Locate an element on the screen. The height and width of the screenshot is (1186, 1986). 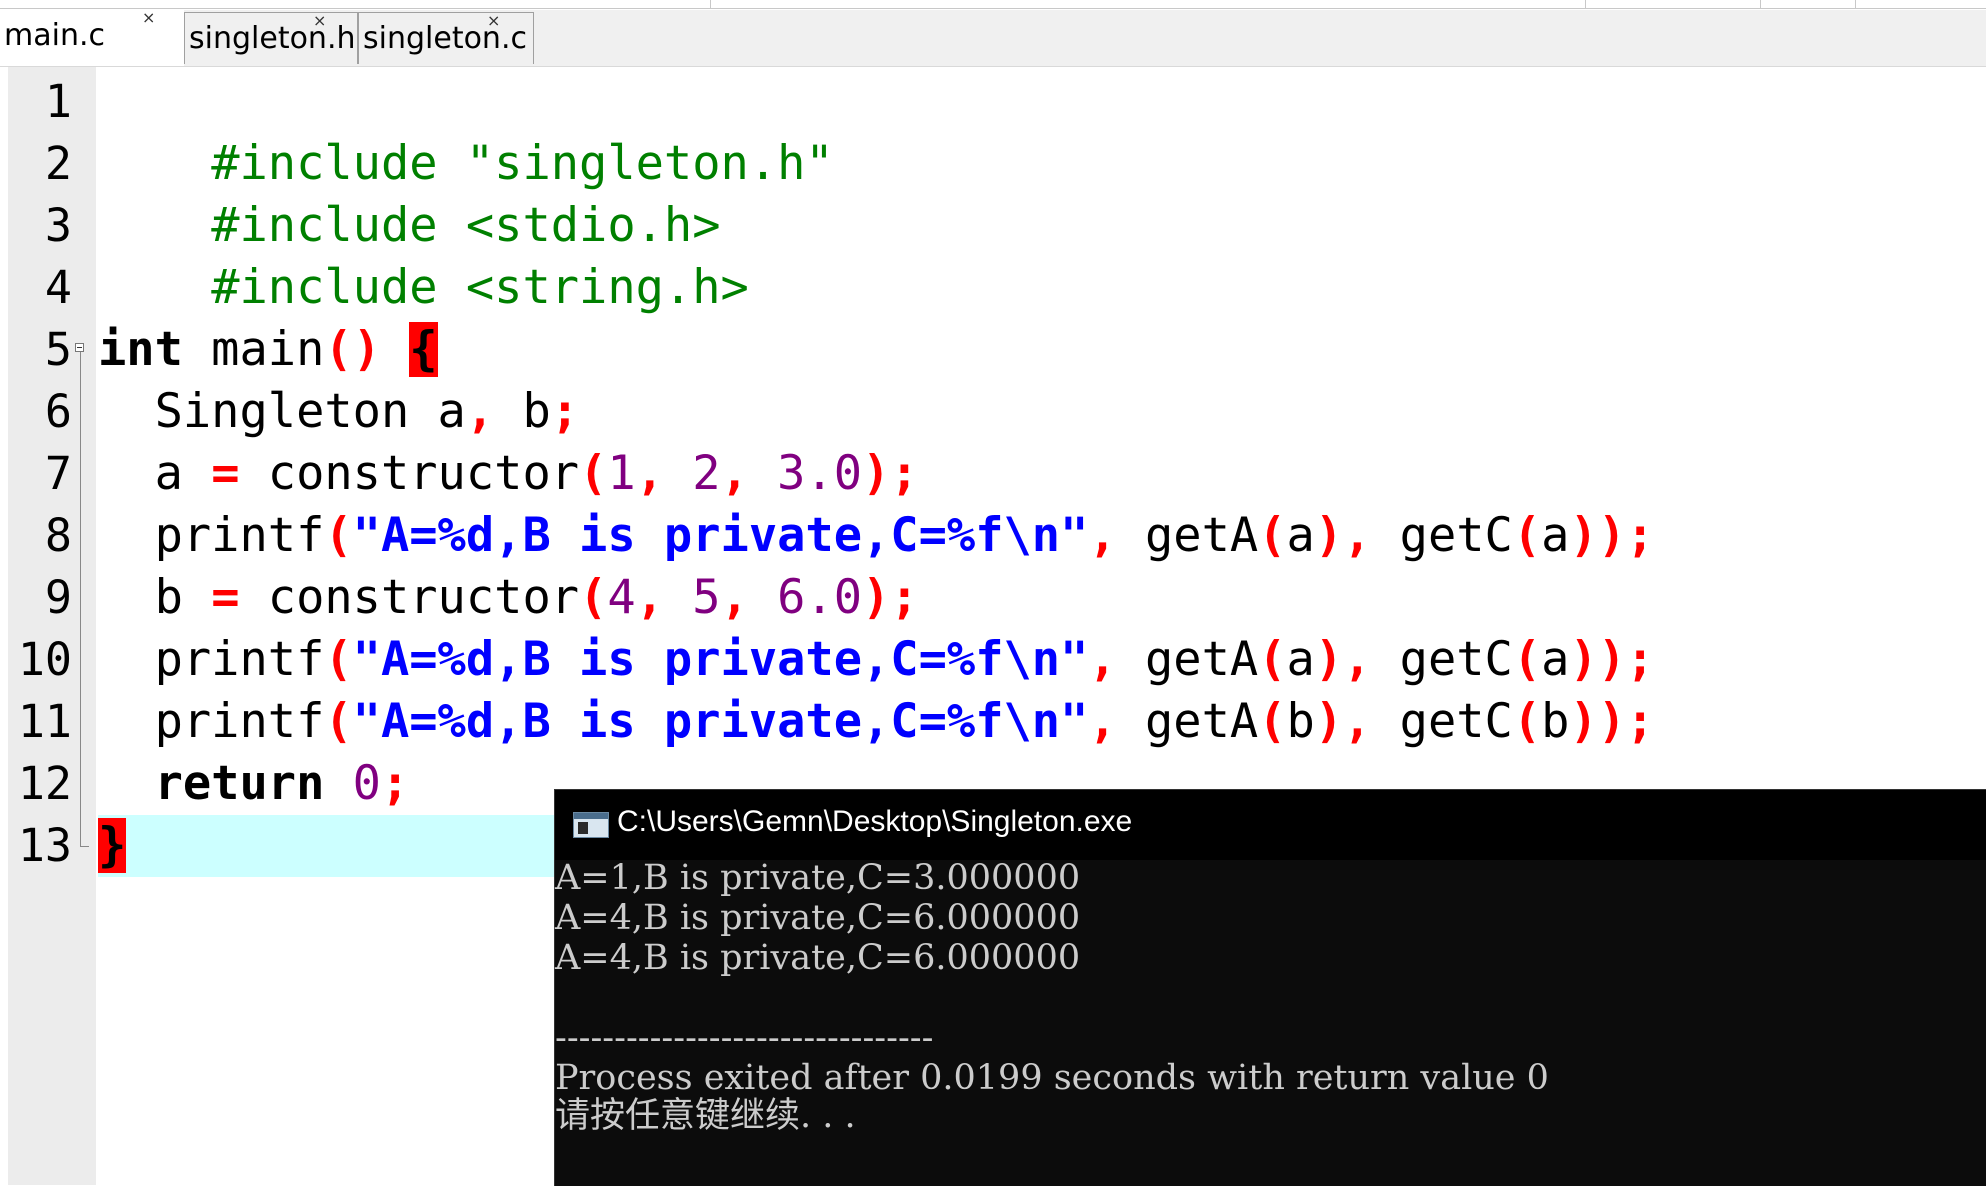
identifier: constructor is located at coordinates (409, 473).